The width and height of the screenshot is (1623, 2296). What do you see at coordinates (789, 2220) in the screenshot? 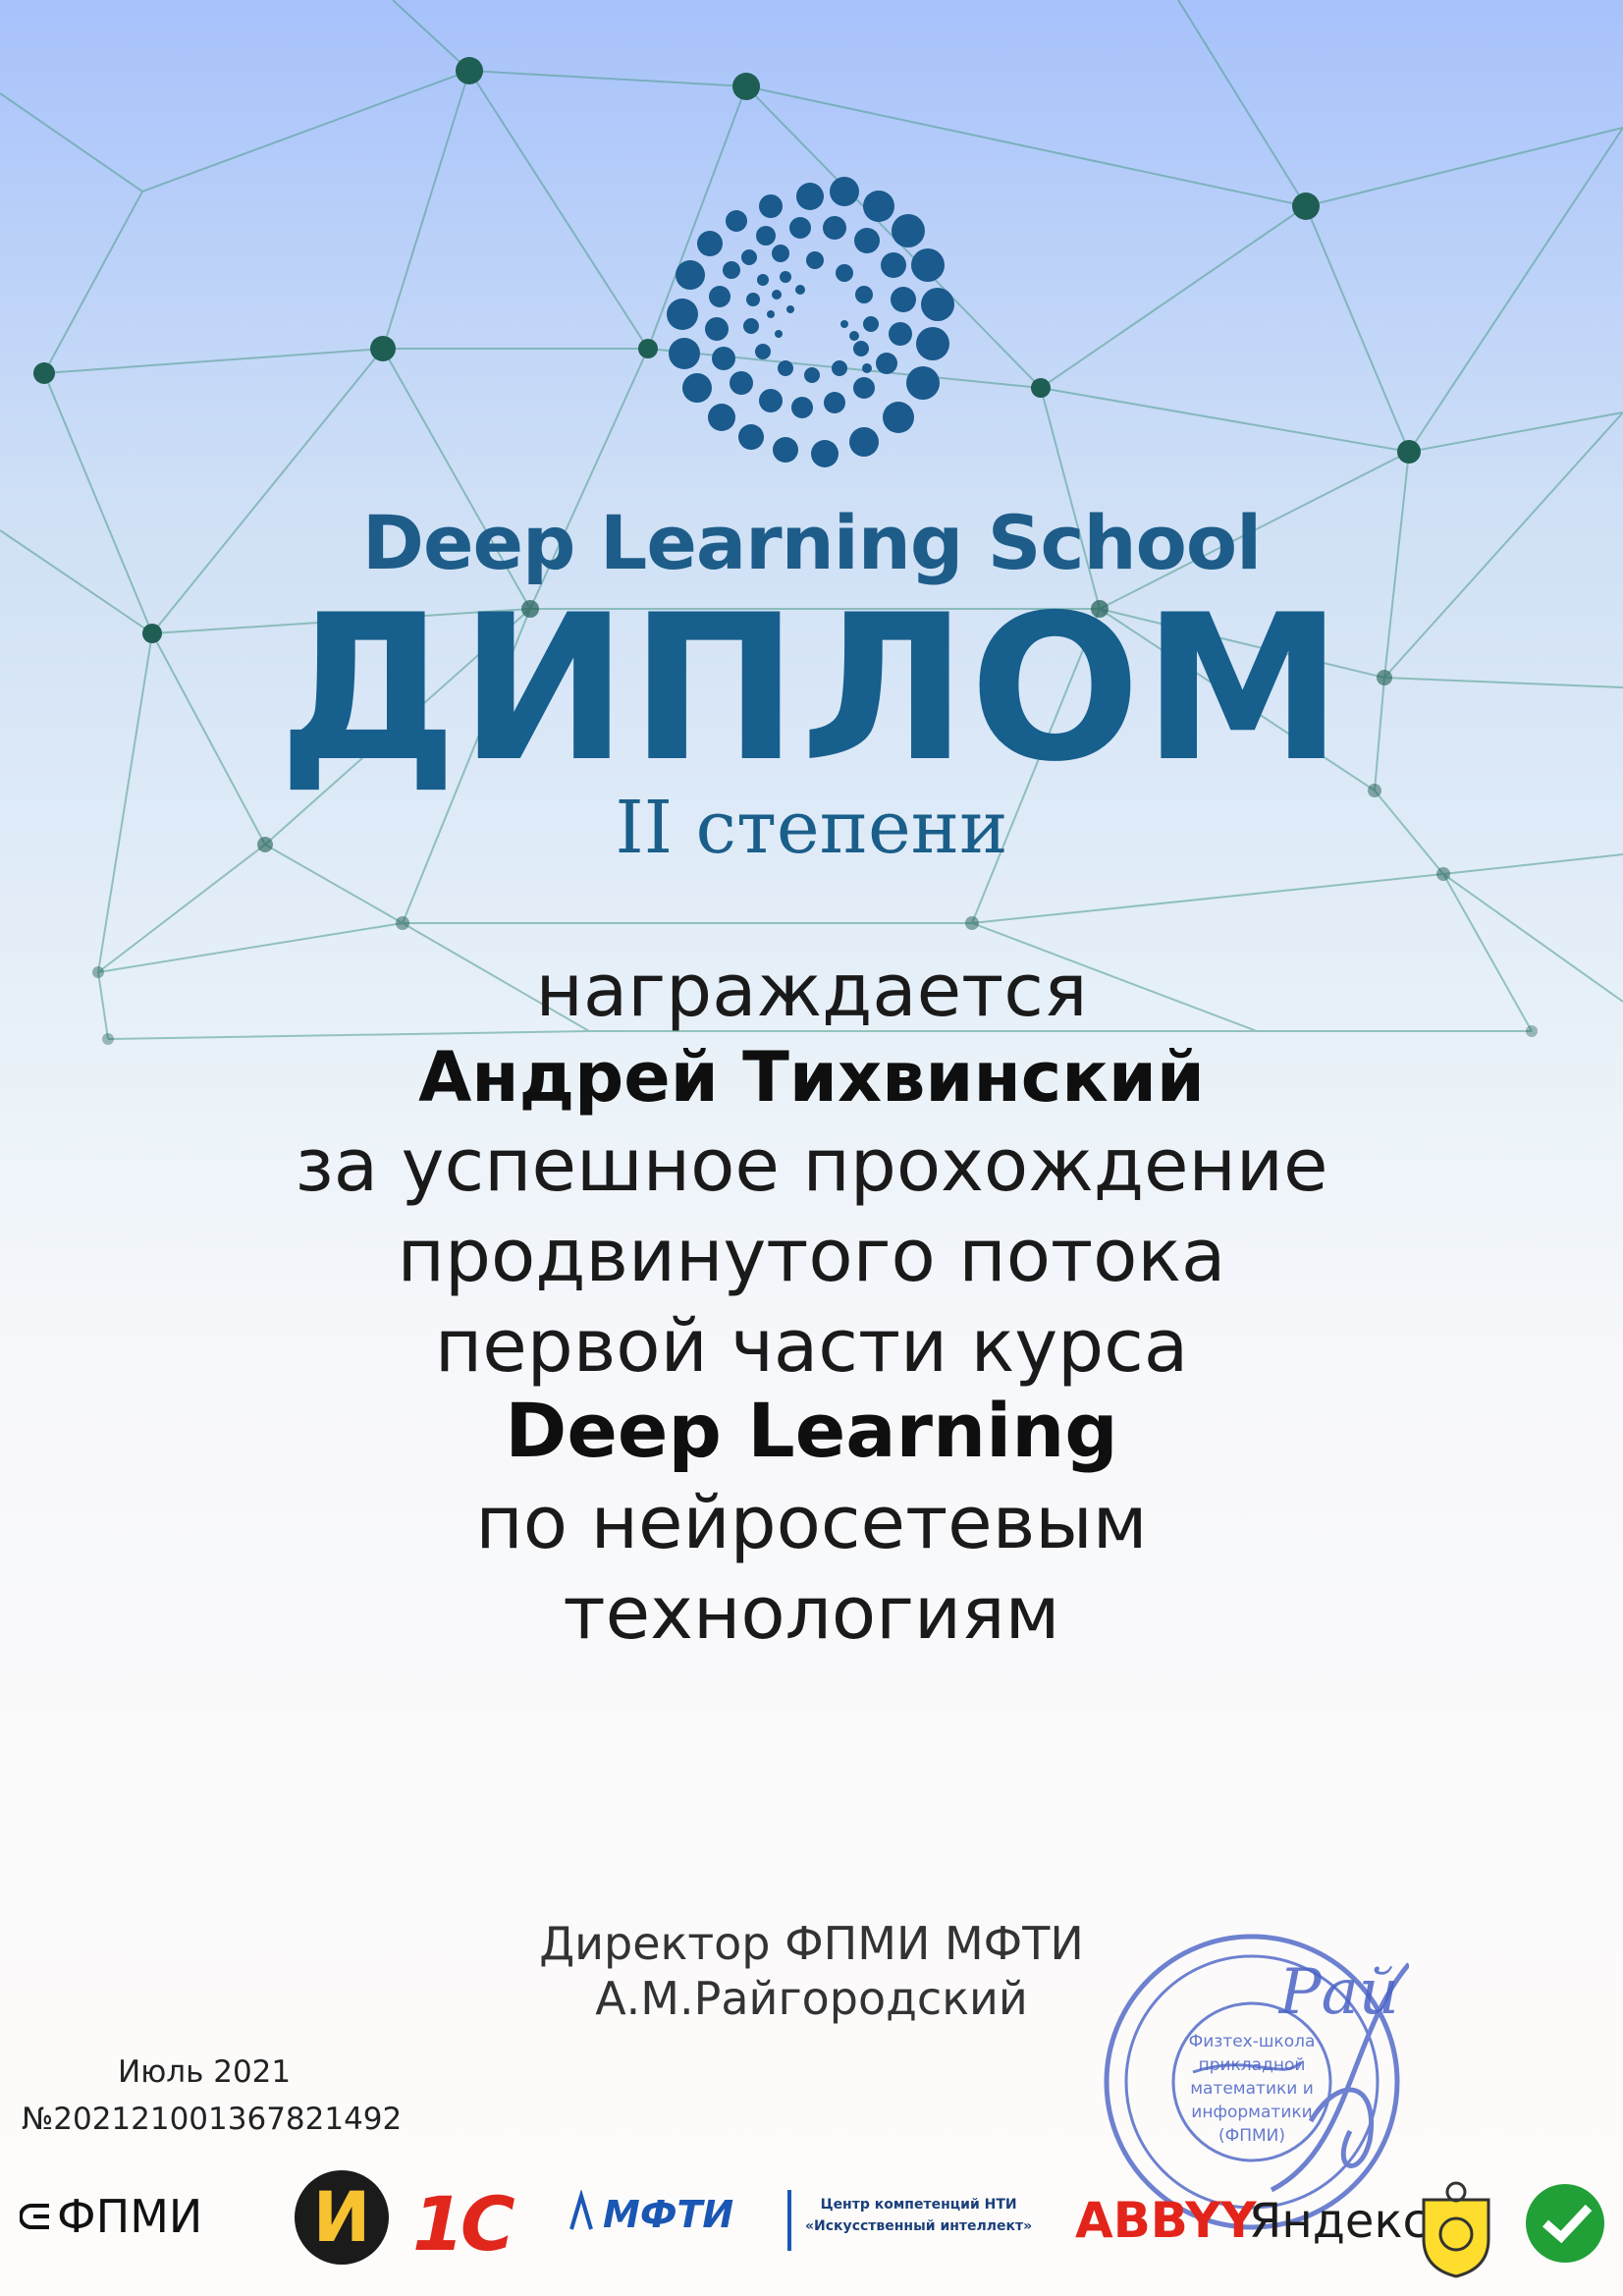
I see `divider` at bounding box center [789, 2220].